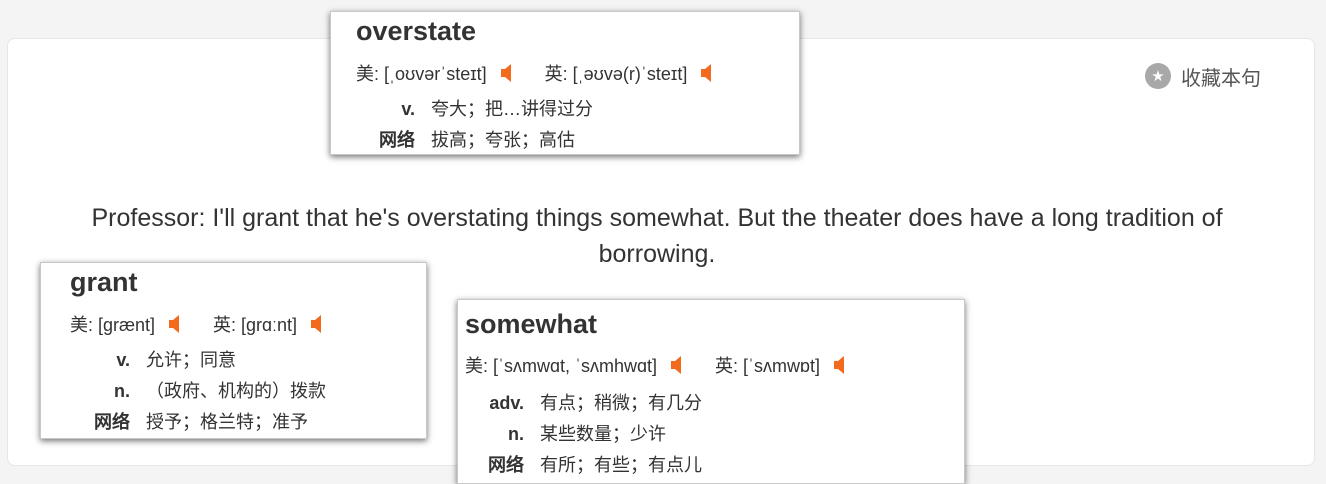  I want to click on favorite-label: 收藏本句, so click(1221, 78).